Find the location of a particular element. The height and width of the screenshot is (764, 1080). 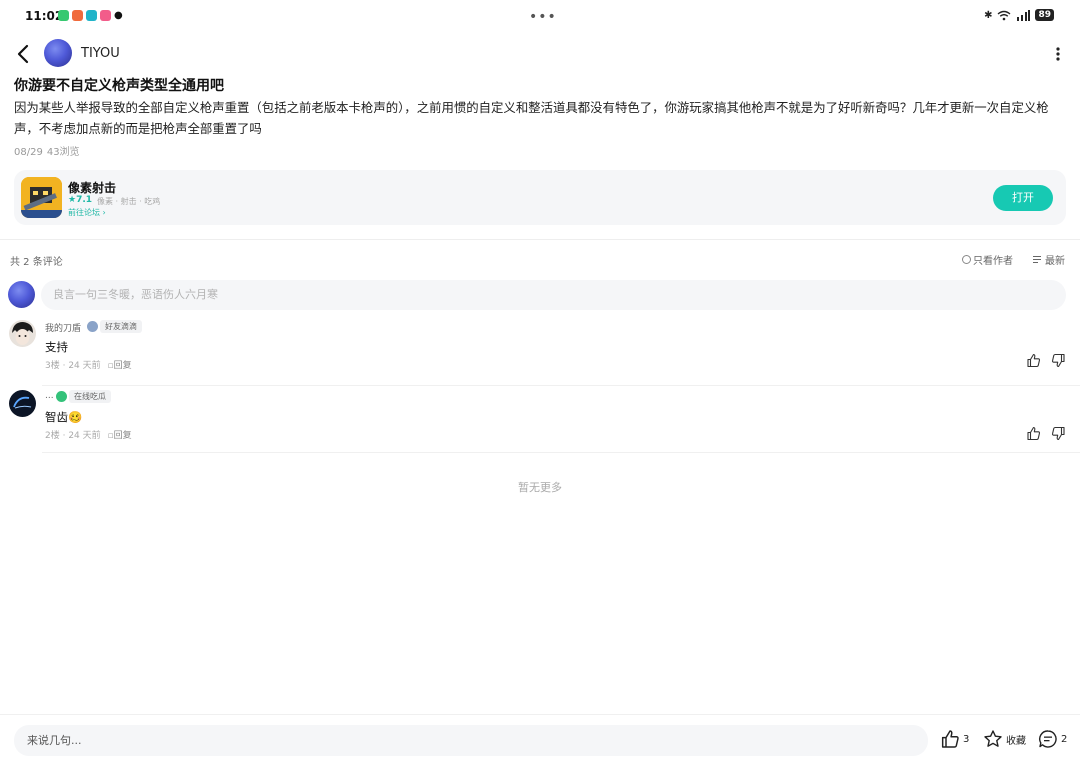

game-forum-link: 前往论坛 › is located at coordinates (87, 212).